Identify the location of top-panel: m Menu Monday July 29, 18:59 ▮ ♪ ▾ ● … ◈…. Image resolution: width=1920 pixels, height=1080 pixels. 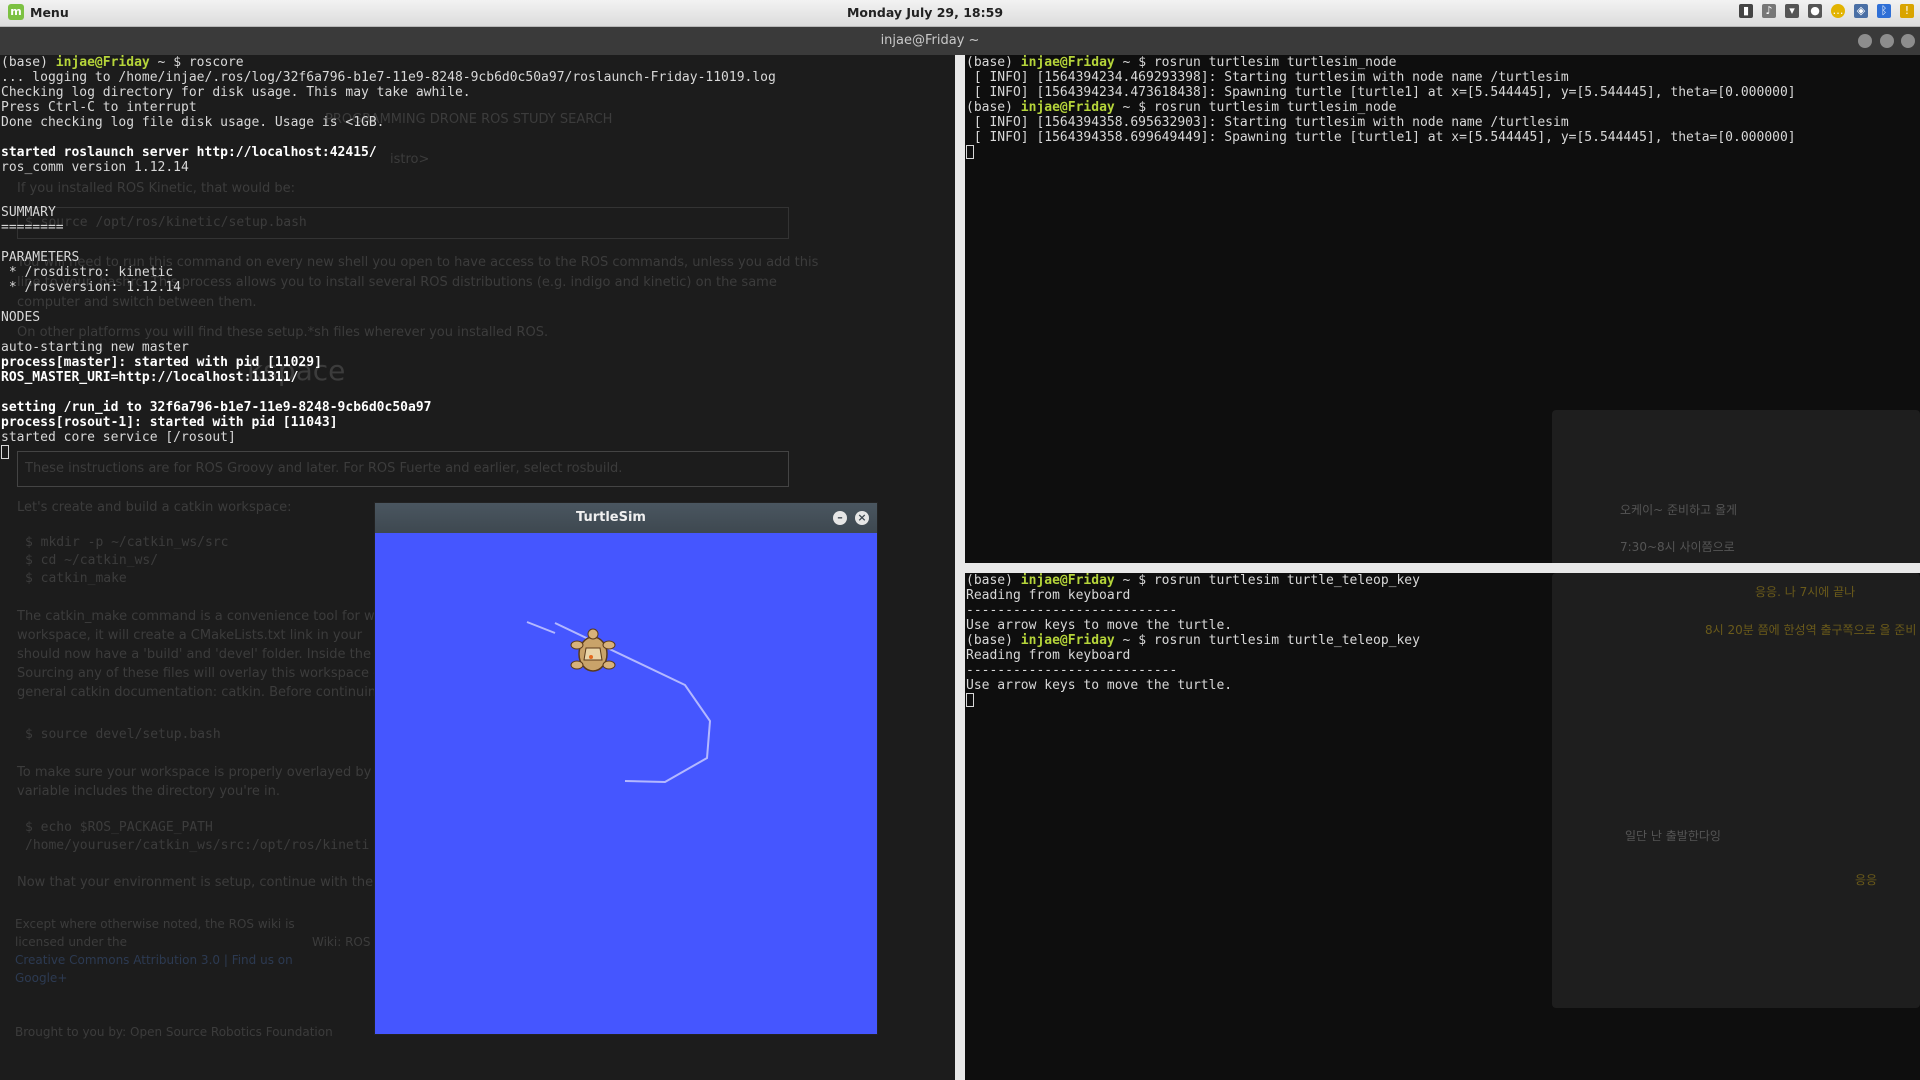
(960, 13).